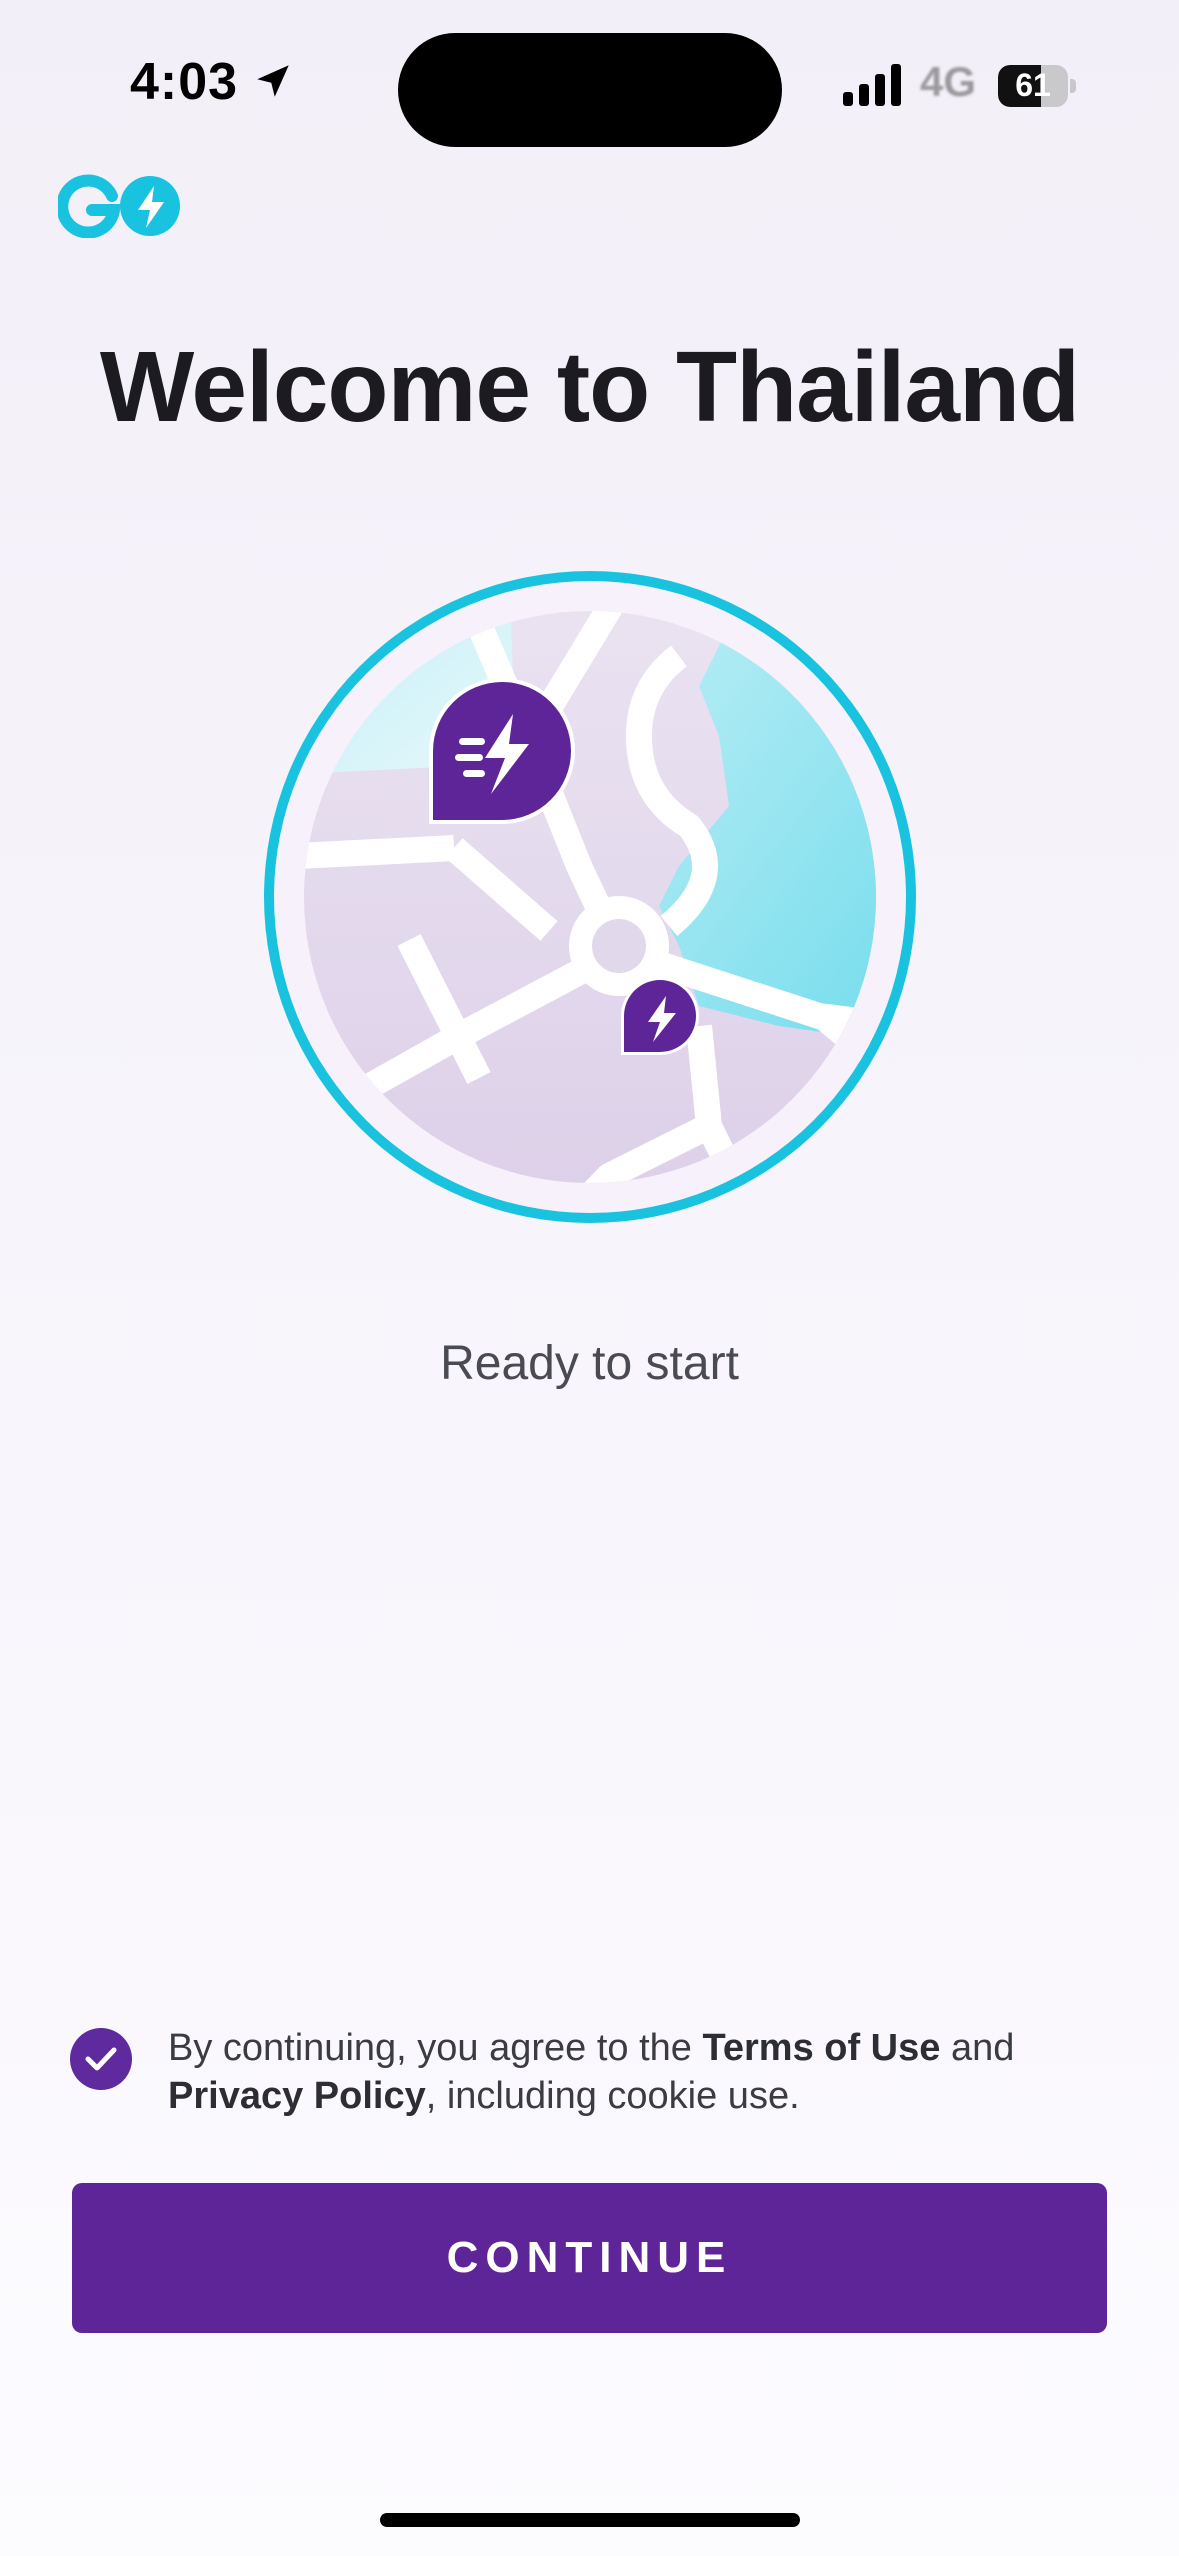 The width and height of the screenshot is (1179, 2556). What do you see at coordinates (1033, 85) in the screenshot?
I see `battery-level: 61` at bounding box center [1033, 85].